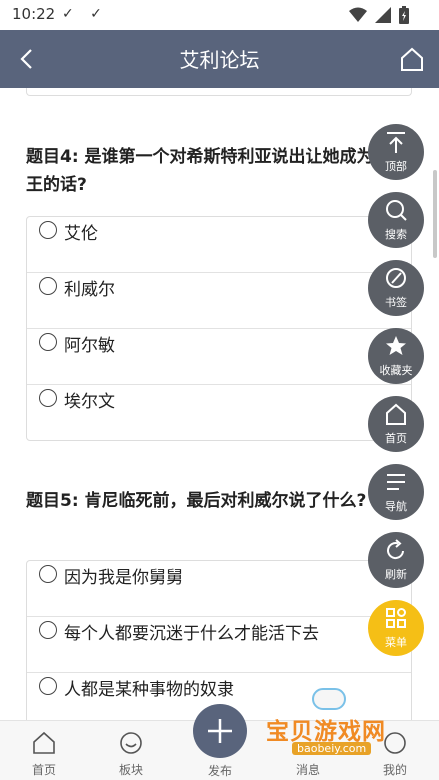 The image size is (439, 780). I want to click on fab-refresh-button: 刷新, so click(396, 560).